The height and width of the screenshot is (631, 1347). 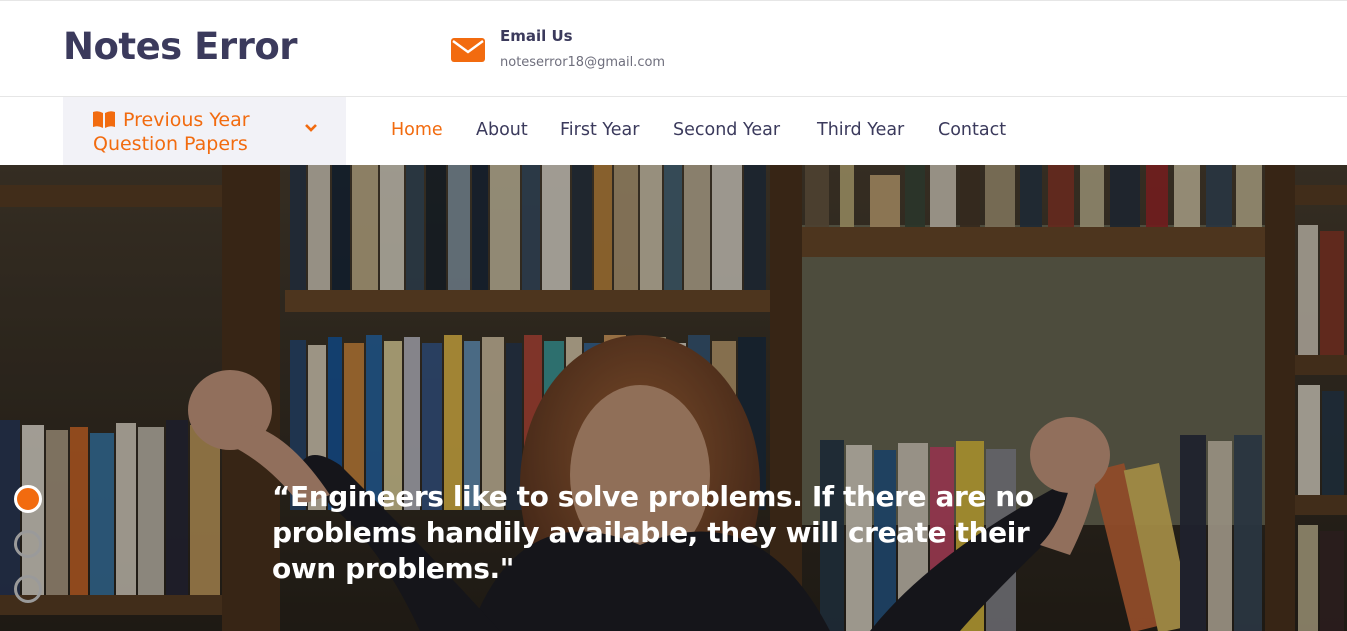 I want to click on site-logo: Notes Error, so click(x=180, y=46).